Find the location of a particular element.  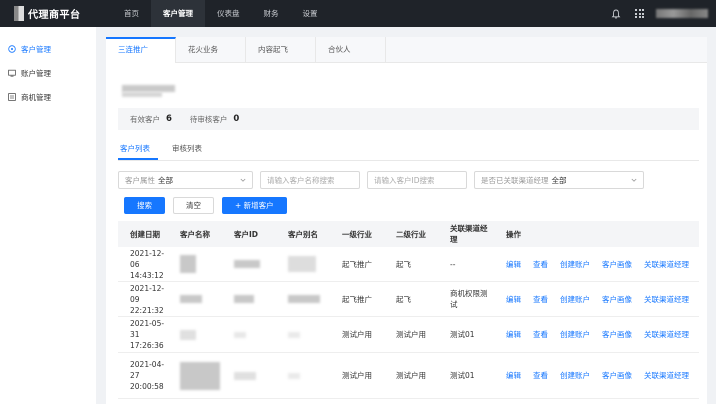

col-channel-manager: 关联渠道经理 is located at coordinates (469, 234).